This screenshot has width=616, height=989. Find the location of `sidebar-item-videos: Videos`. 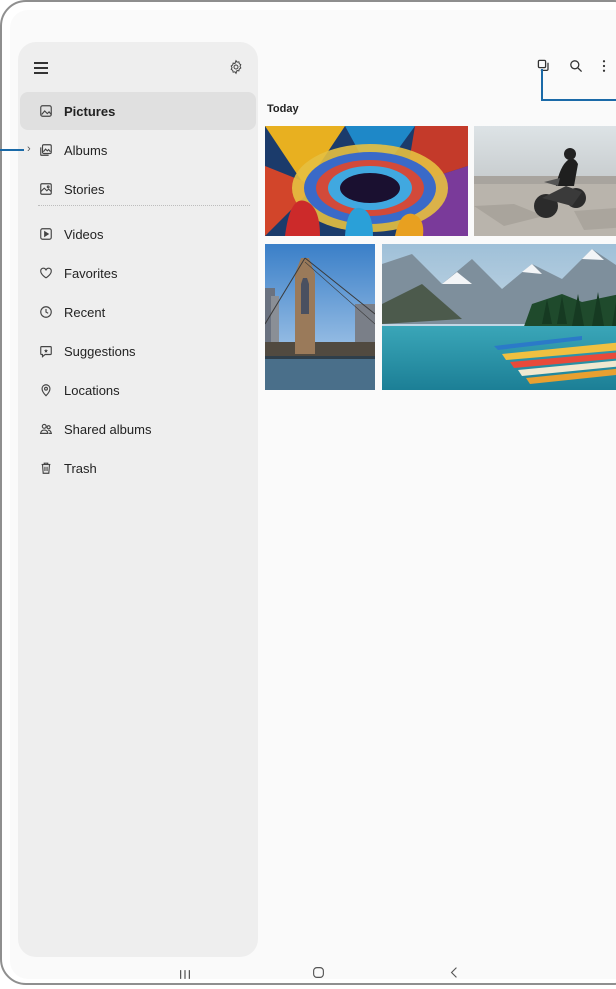

sidebar-item-videos: Videos is located at coordinates (138, 234).